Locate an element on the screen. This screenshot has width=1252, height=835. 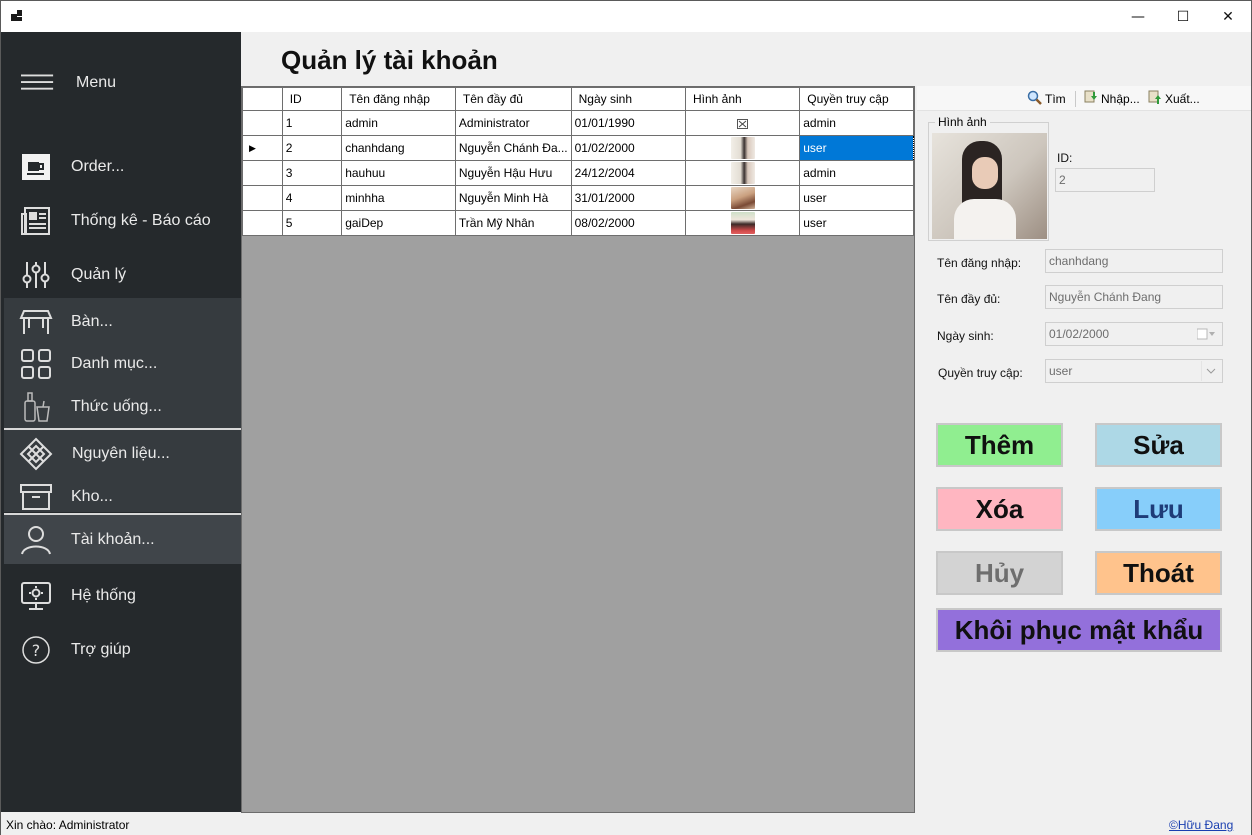
table-row: 3 hauhuu Nguyễn Hậu Hưu 24/12/2004 admin is located at coordinates (578, 173).